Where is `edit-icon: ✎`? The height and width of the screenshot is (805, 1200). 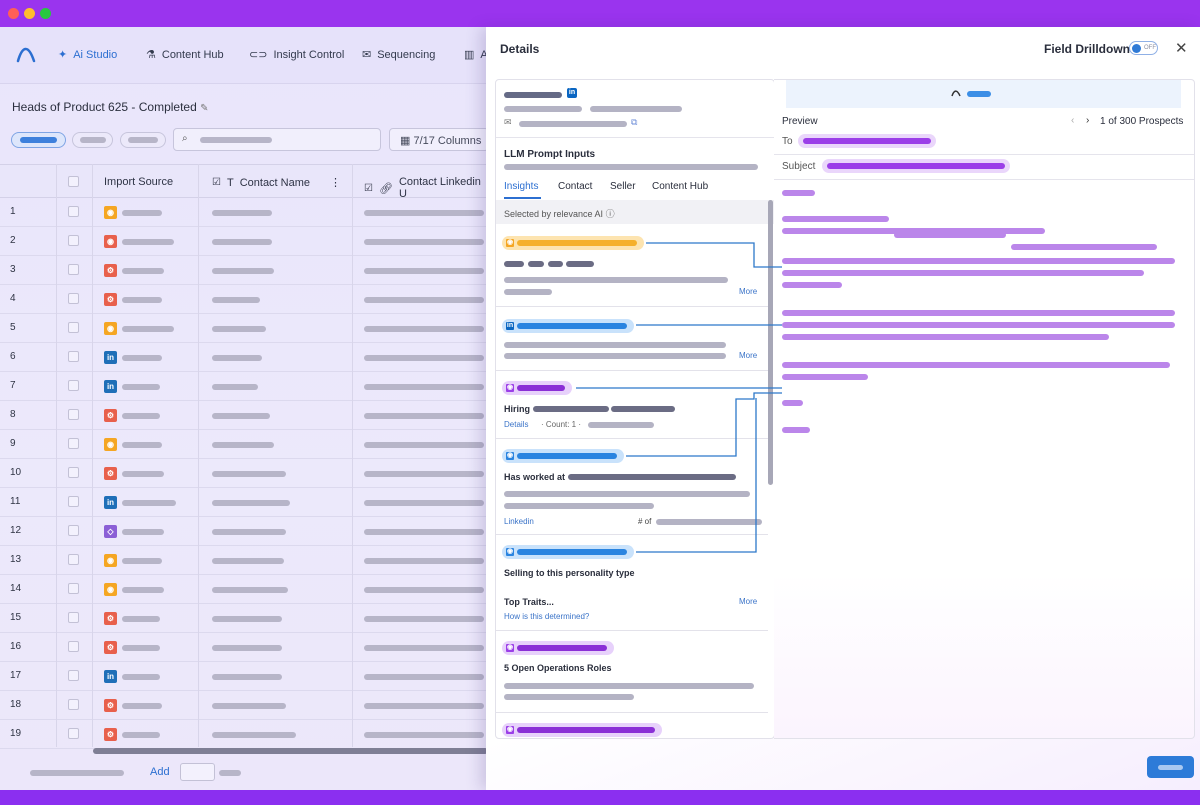
edit-icon: ✎ is located at coordinates (204, 108).